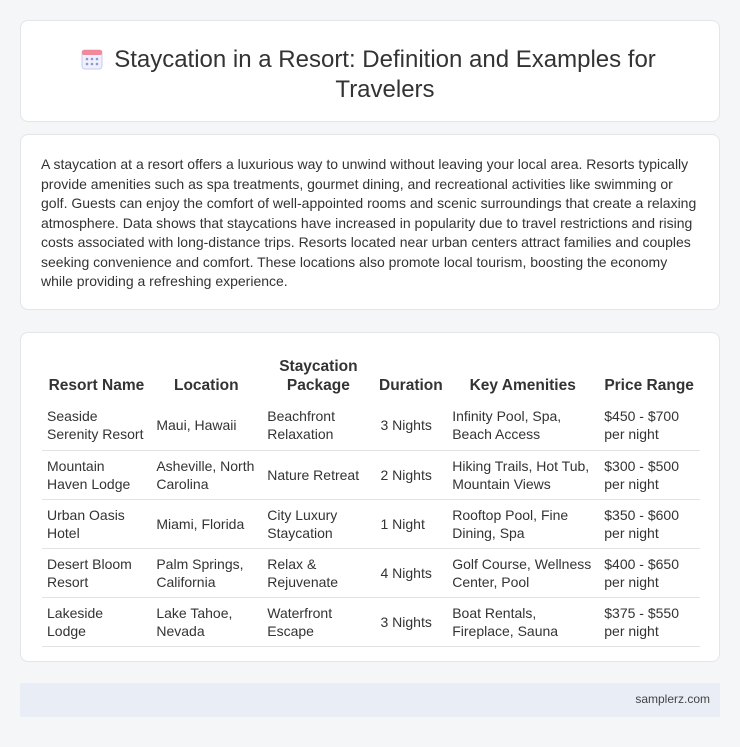 The image size is (740, 747). What do you see at coordinates (96, 385) in the screenshot?
I see `header-resort-name: Resort Name` at bounding box center [96, 385].